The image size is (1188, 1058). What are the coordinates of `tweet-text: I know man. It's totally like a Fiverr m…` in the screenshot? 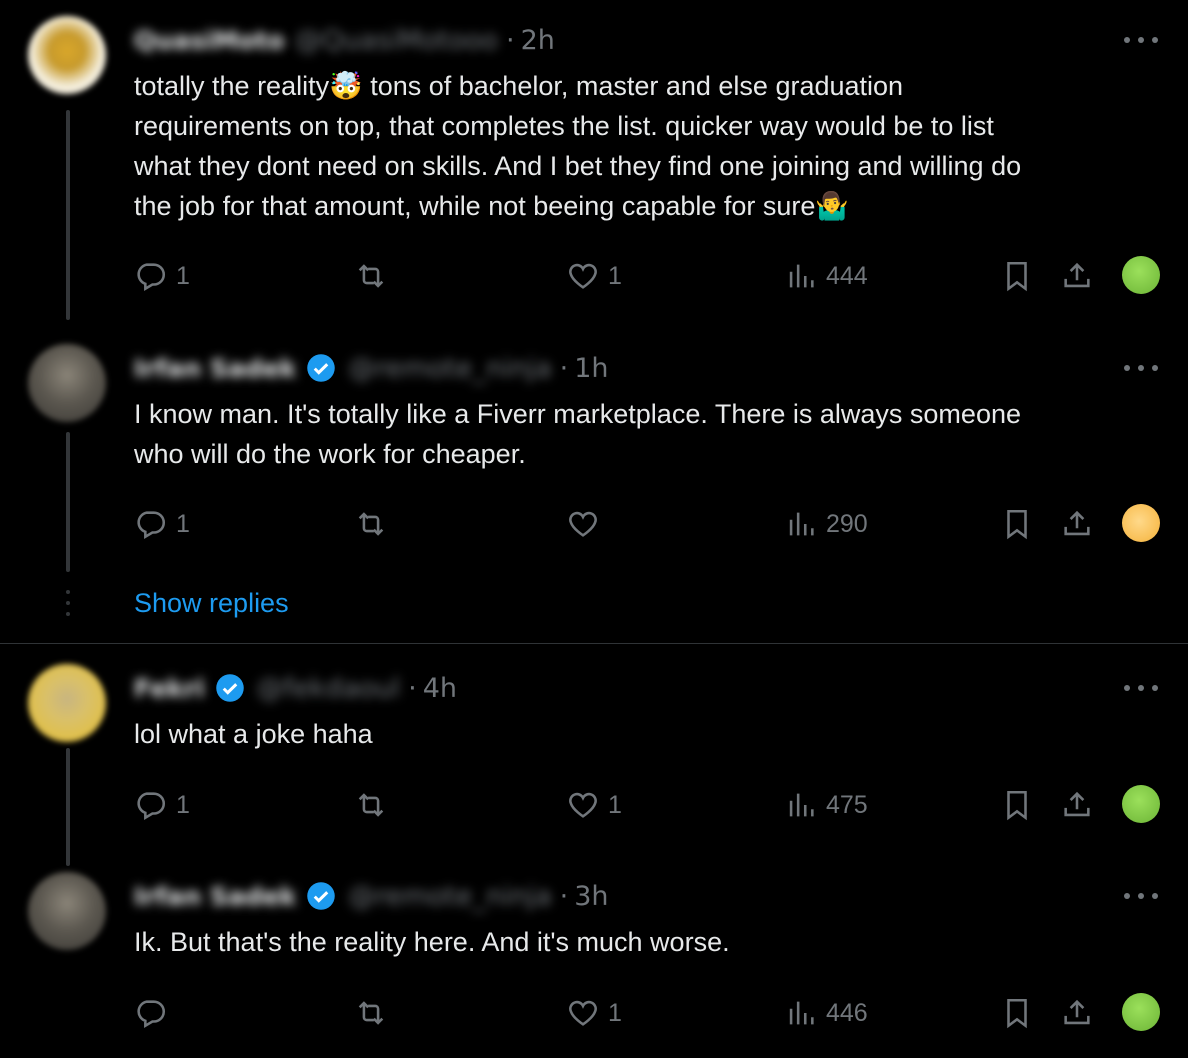 It's located at (577, 434).